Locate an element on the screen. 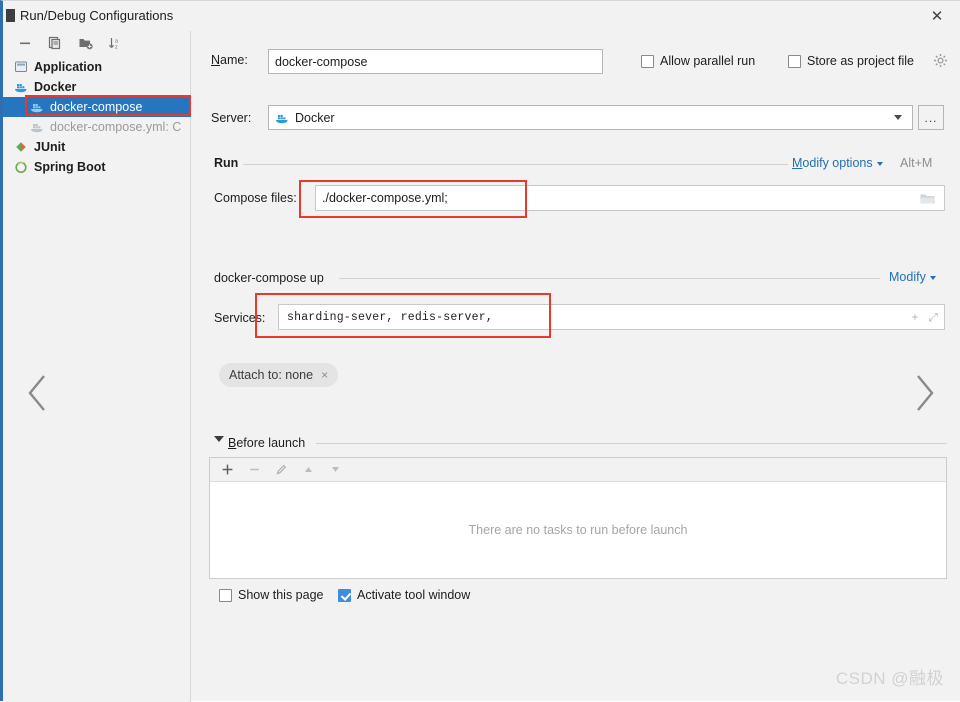 Image resolution: width=960 pixels, height=702 pixels. before-launch-toggle-icon is located at coordinates (219, 439).